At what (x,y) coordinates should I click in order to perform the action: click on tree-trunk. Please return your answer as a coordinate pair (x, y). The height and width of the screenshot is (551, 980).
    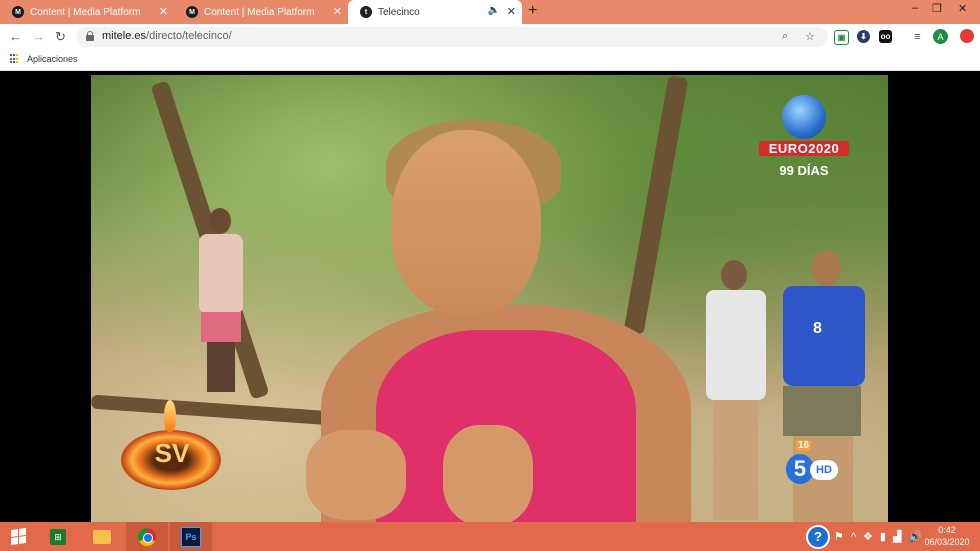
    Looking at the image, I should click on (656, 205).